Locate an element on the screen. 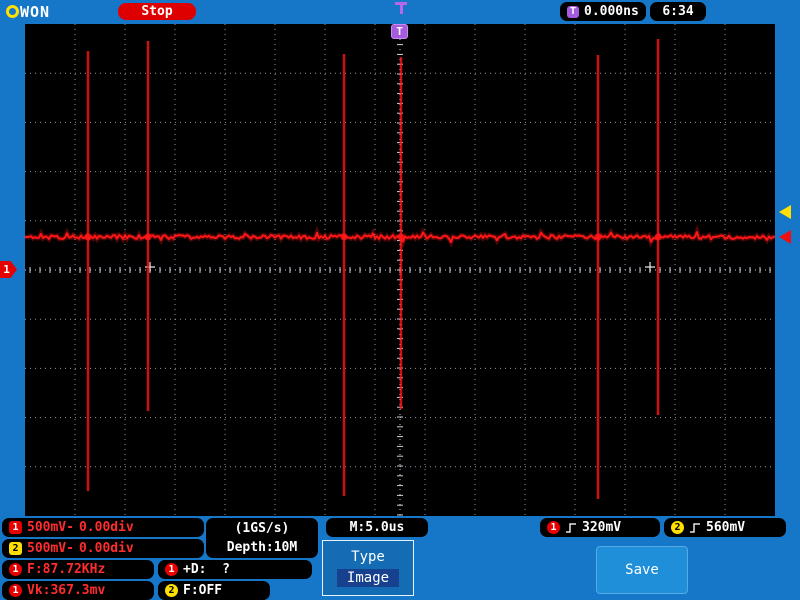  ch1-trigger-level-arrow-icon is located at coordinates (785, 237).